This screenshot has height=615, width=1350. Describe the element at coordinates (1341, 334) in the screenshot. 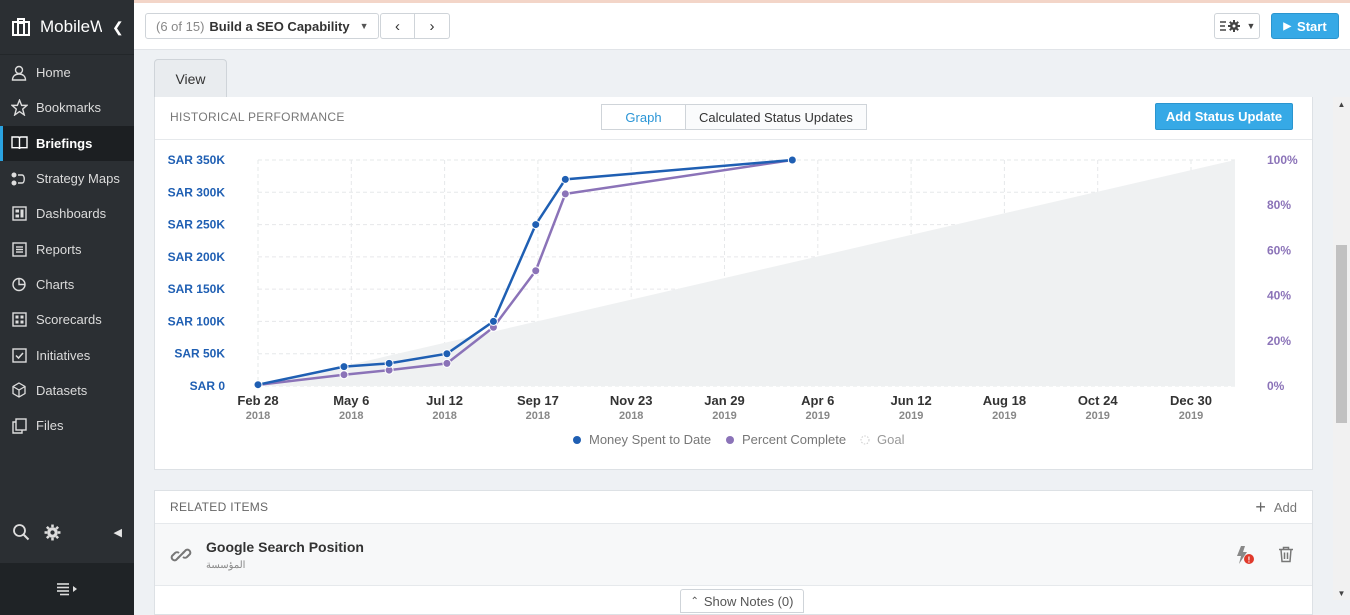

I see `scrollbar-thumb` at that location.